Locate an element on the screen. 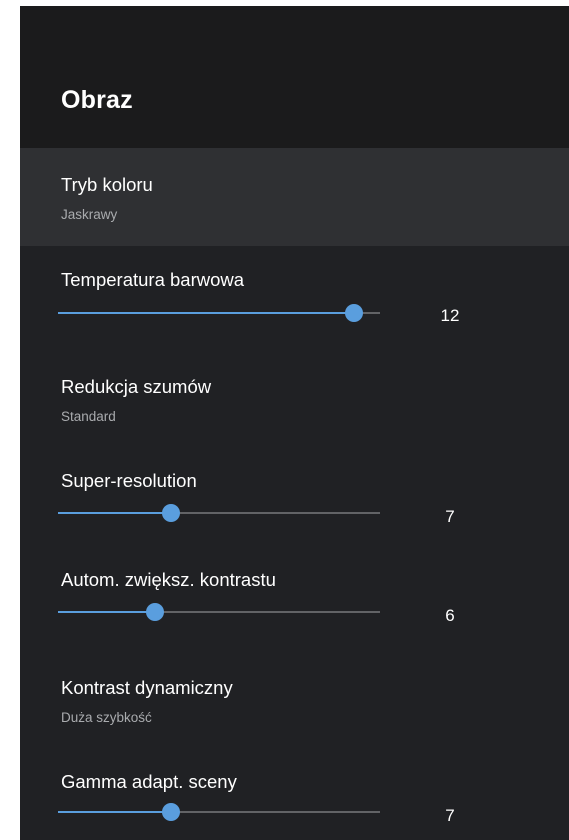 The width and height of the screenshot is (569, 840). setting-auto-contrast: Autom. zwiększ. kontrastu 6 is located at coordinates (294, 598).